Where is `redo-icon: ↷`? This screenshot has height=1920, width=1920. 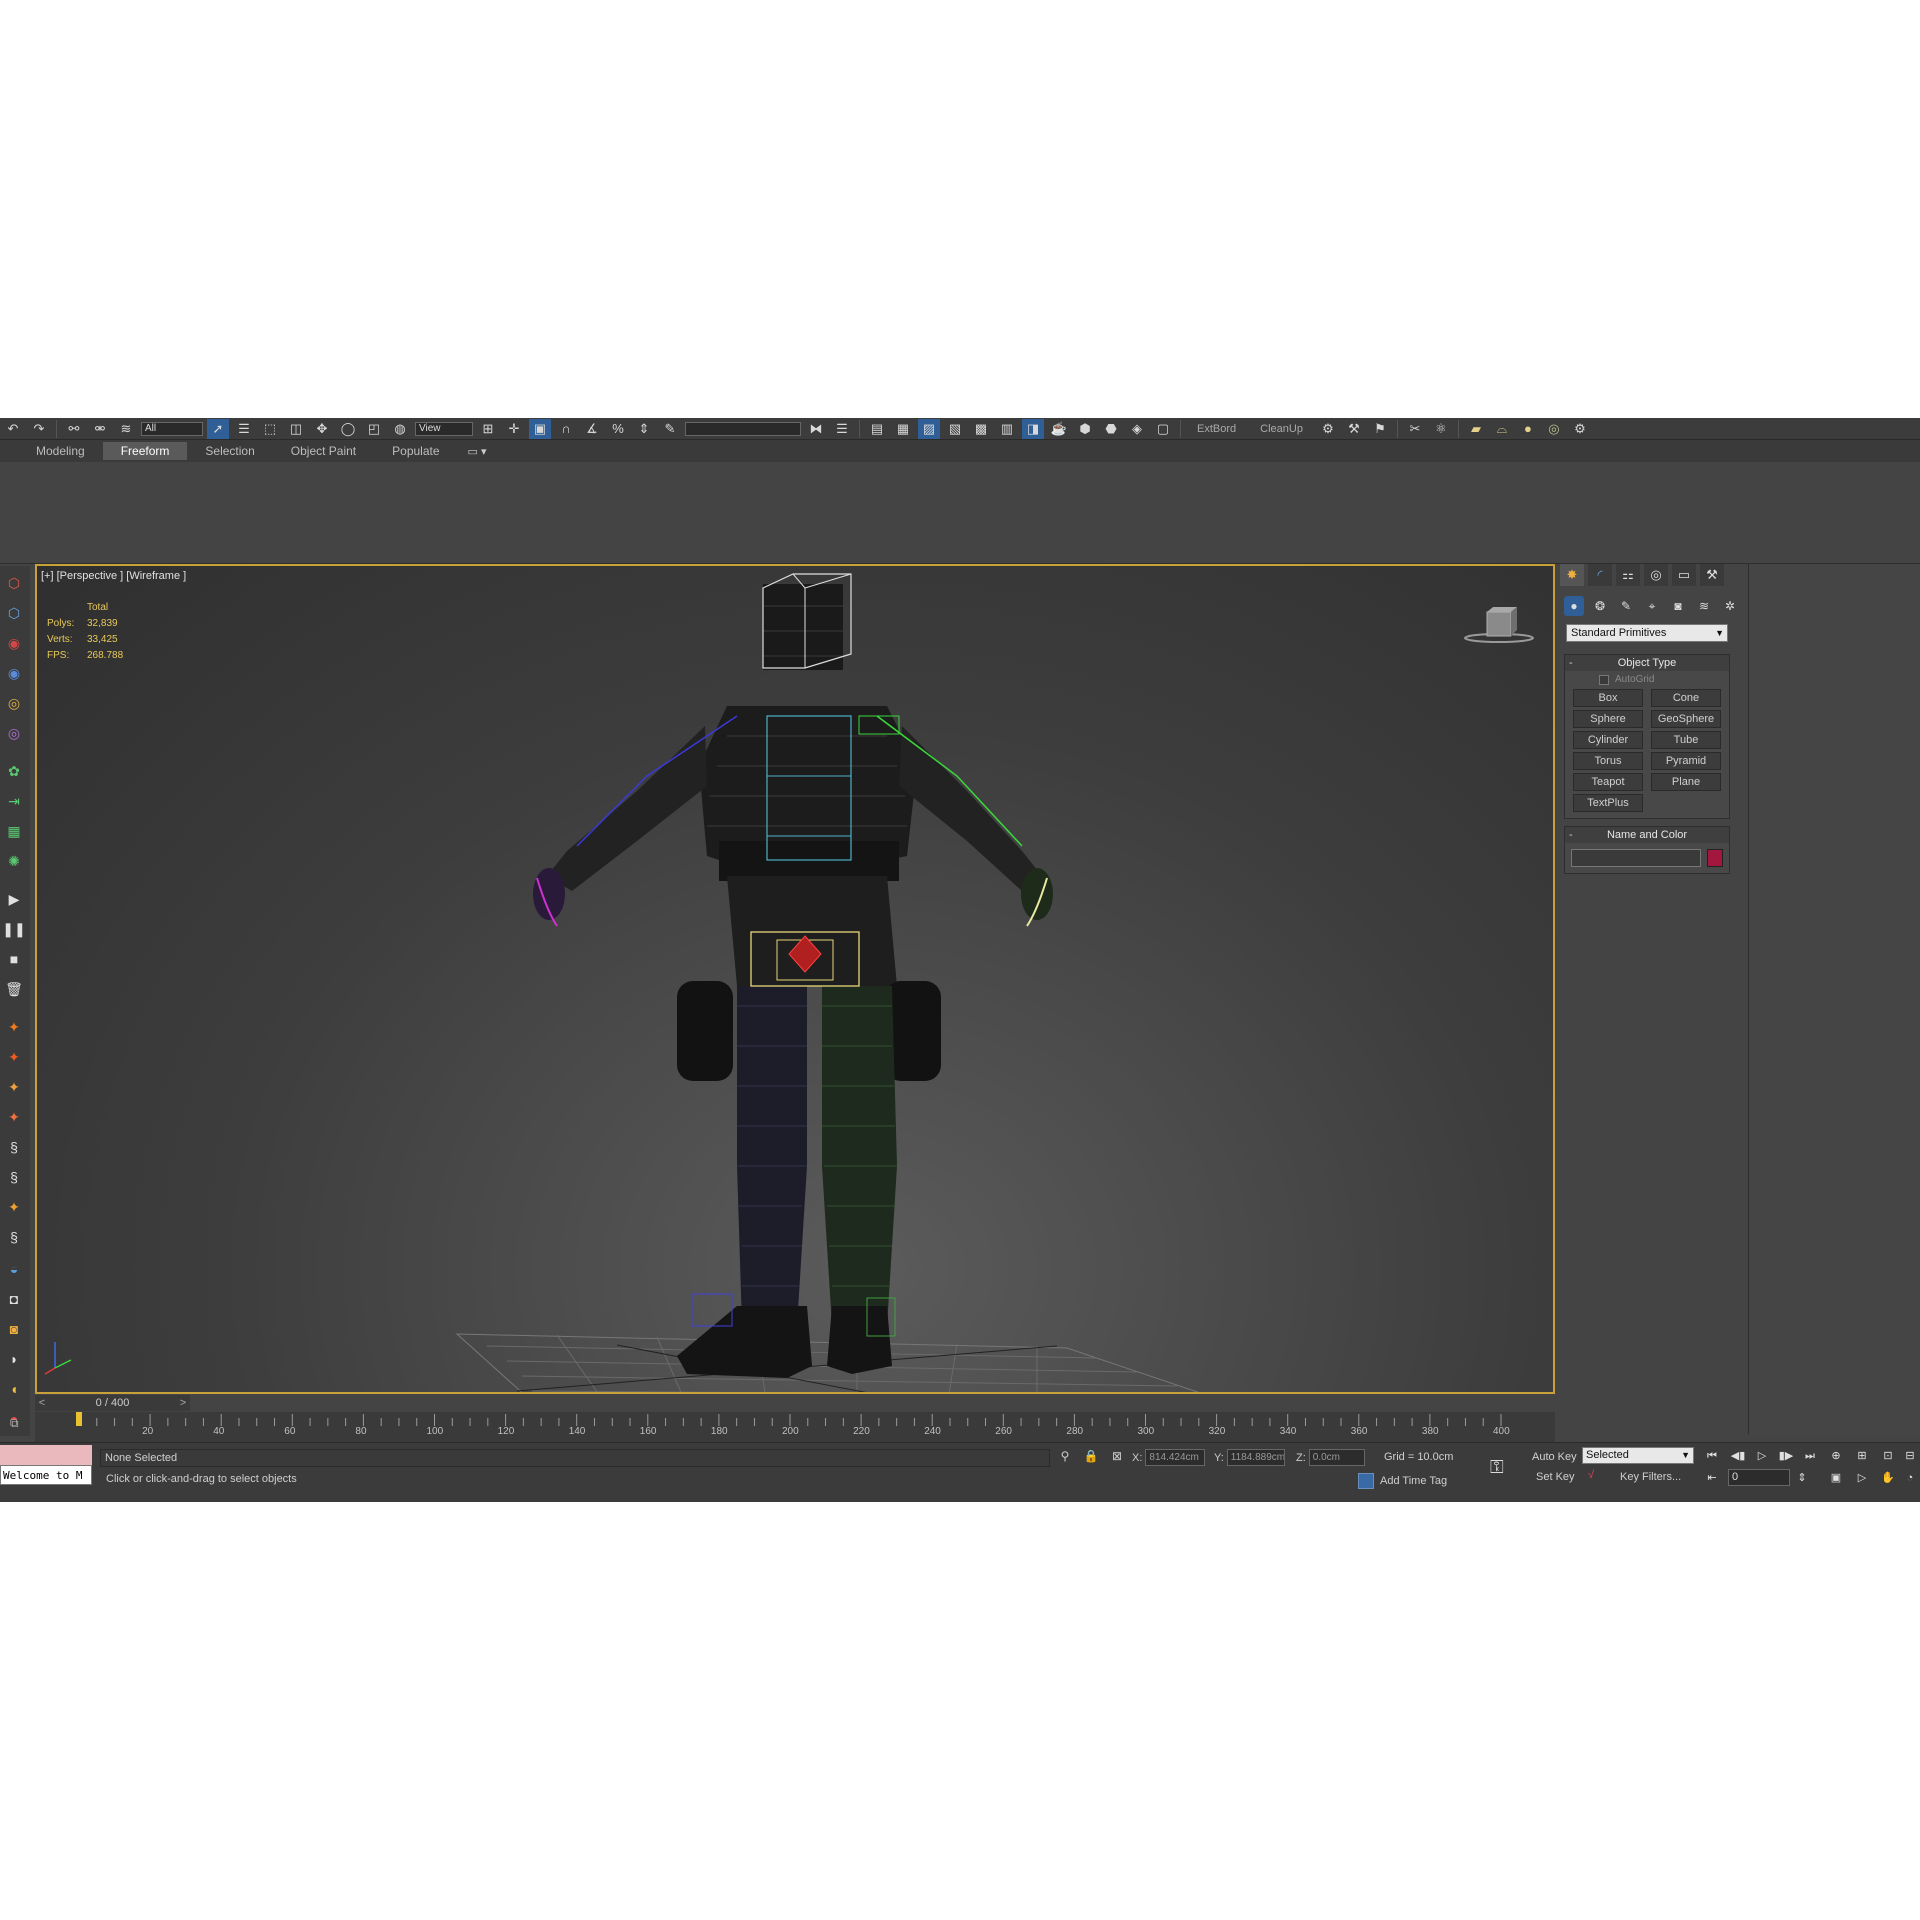 redo-icon: ↷ is located at coordinates (39, 429).